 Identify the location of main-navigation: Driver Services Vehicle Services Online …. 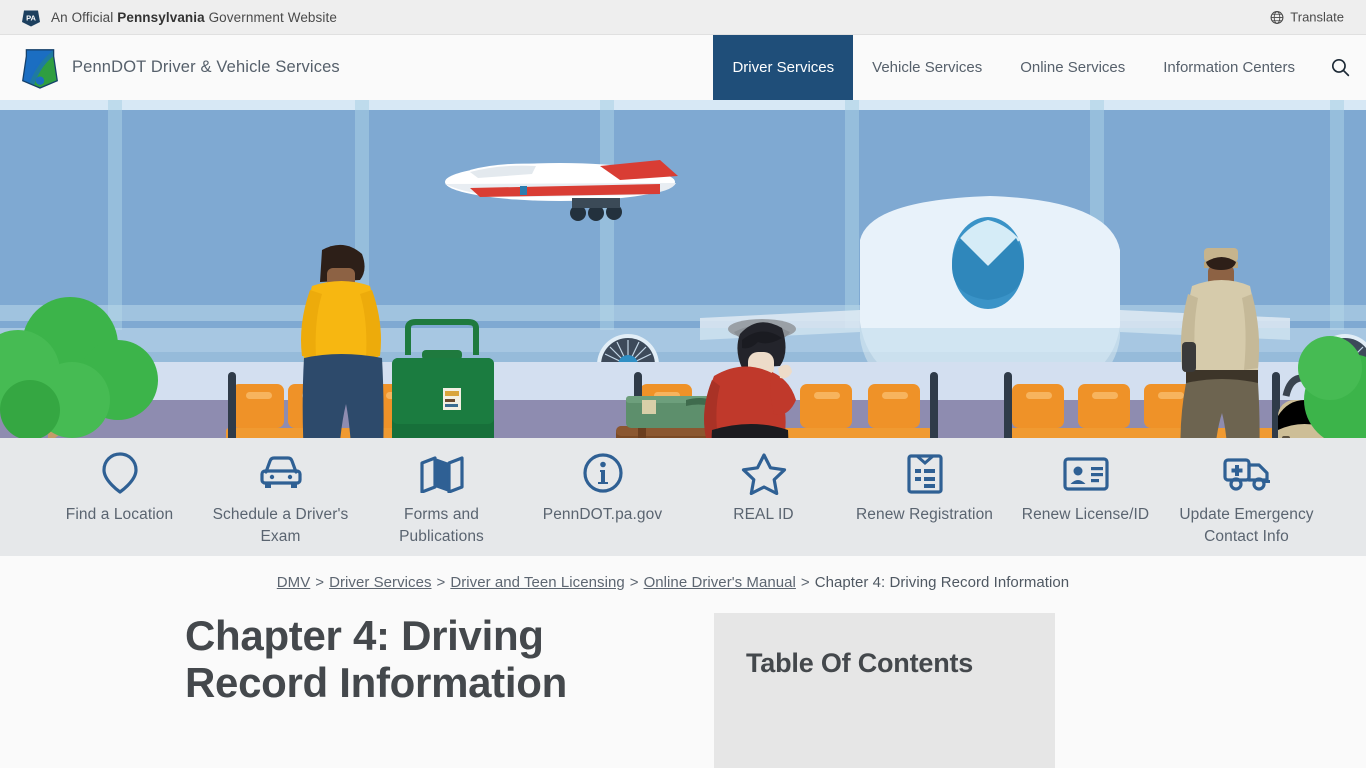
(1039, 67).